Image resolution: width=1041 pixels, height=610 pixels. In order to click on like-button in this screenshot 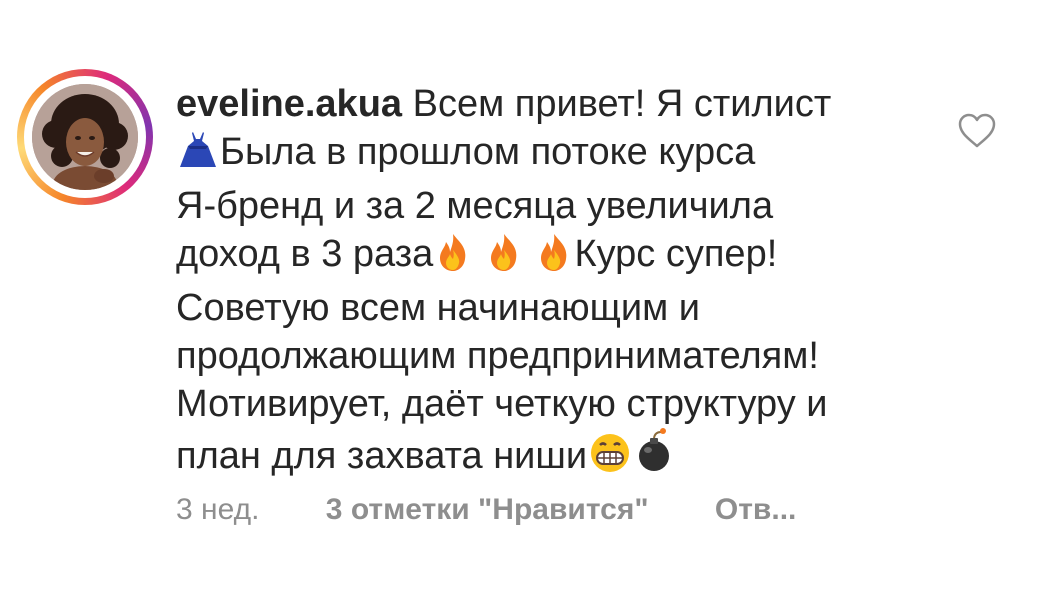, I will do `click(977, 131)`.